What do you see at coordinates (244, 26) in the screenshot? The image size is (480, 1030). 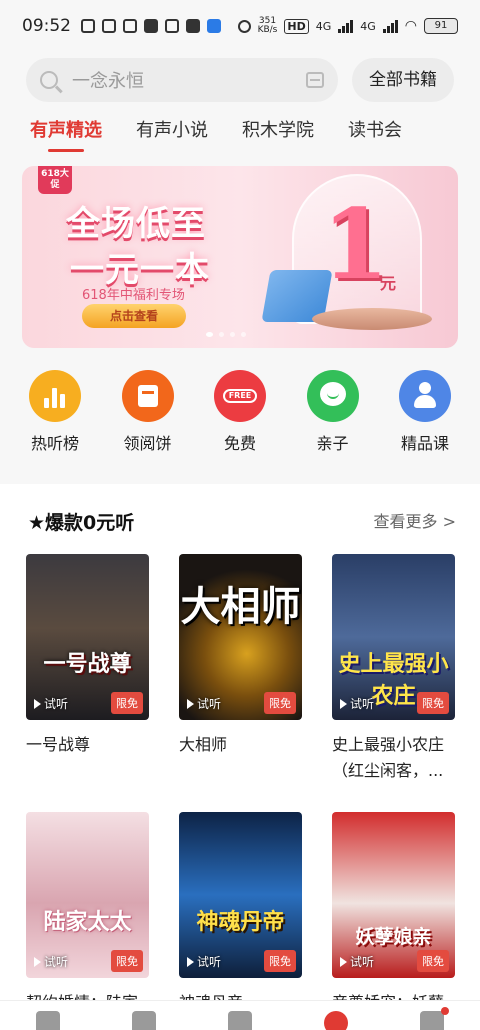 I see `alarm-icon` at bounding box center [244, 26].